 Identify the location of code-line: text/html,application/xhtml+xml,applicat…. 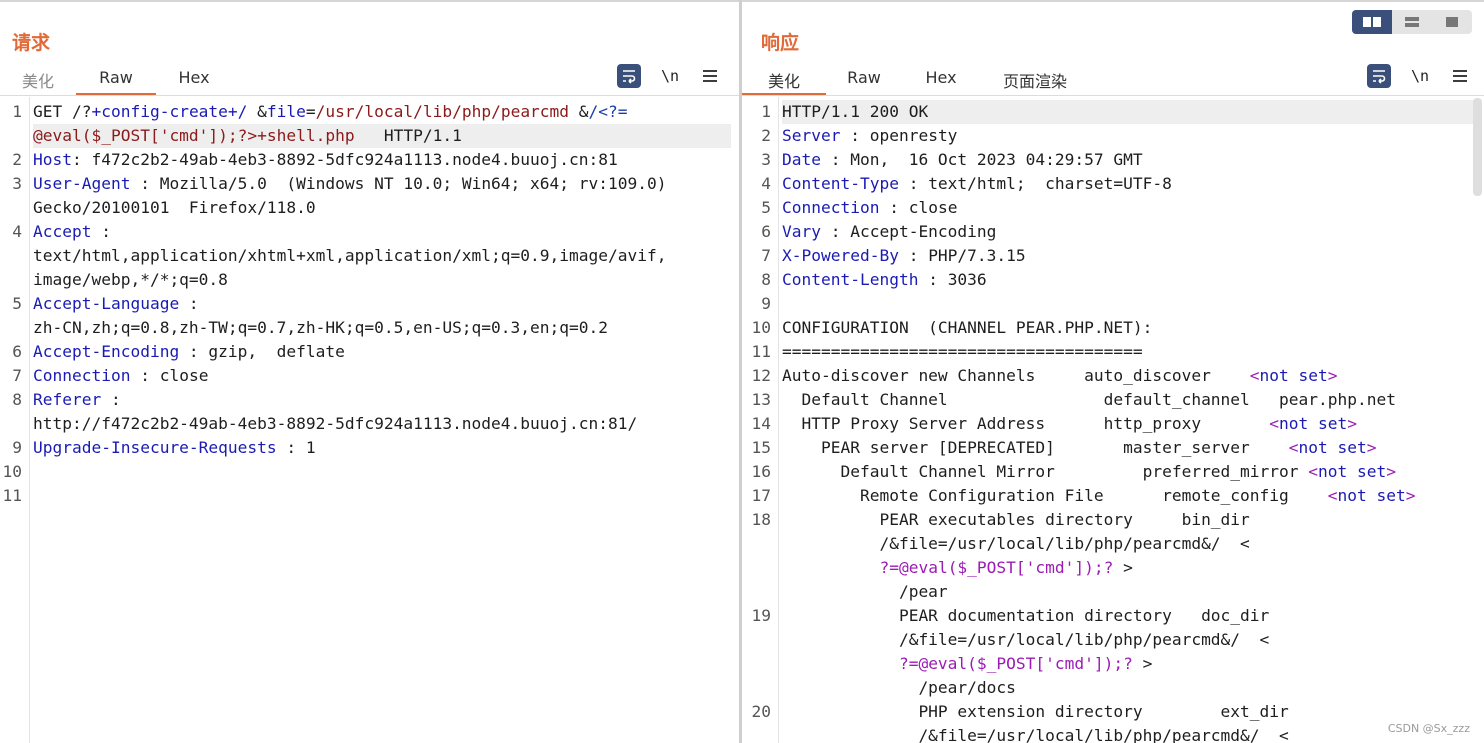
(369, 256).